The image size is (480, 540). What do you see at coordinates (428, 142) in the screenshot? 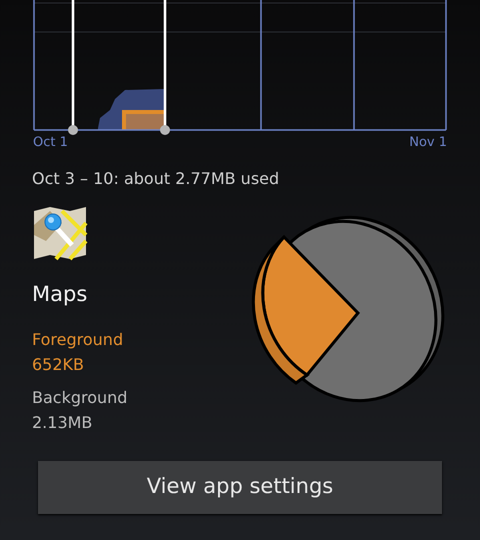
I see `axis-label: Nov 1` at bounding box center [428, 142].